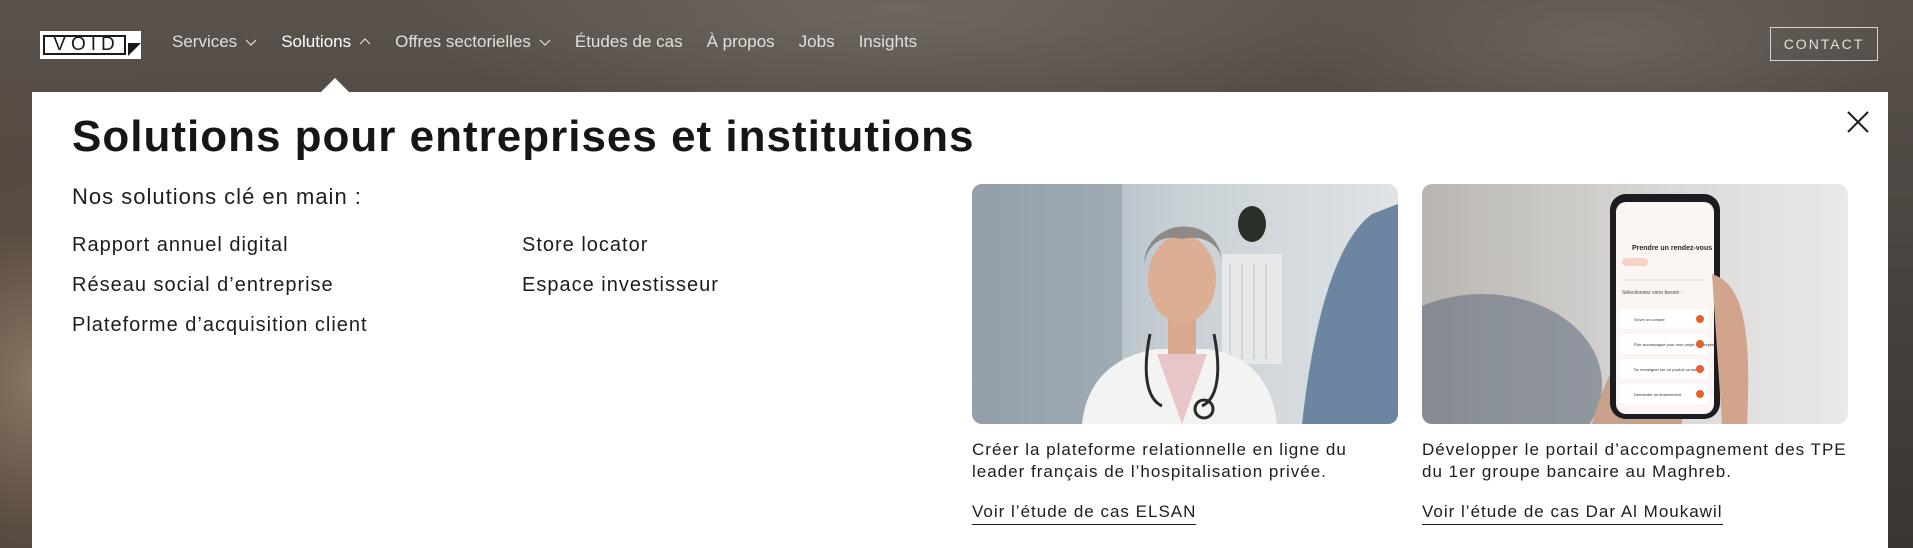 The width and height of the screenshot is (1913, 548). Describe the element at coordinates (1084, 513) in the screenshot. I see `card-elsan-link: Voir l’étude de cas ELSAN` at that location.